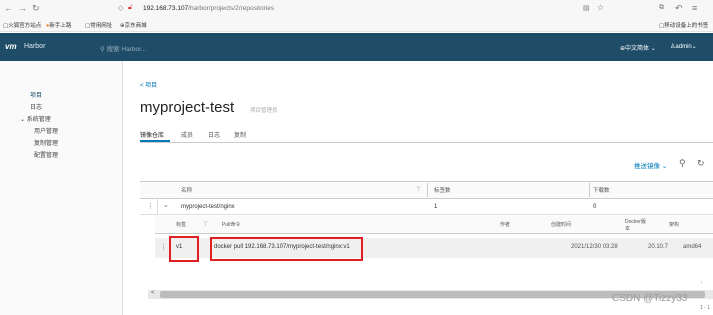  What do you see at coordinates (231, 224) in the screenshot?
I see `tag-col-pull: Pull命令` at bounding box center [231, 224].